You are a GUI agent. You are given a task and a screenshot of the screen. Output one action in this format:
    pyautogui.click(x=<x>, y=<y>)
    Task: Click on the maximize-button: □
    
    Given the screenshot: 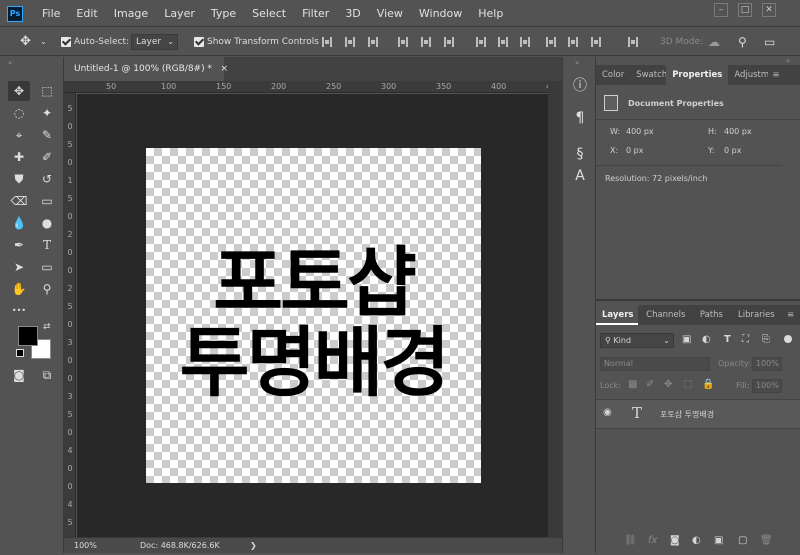 What is the action you would take?
    pyautogui.click(x=745, y=10)
    